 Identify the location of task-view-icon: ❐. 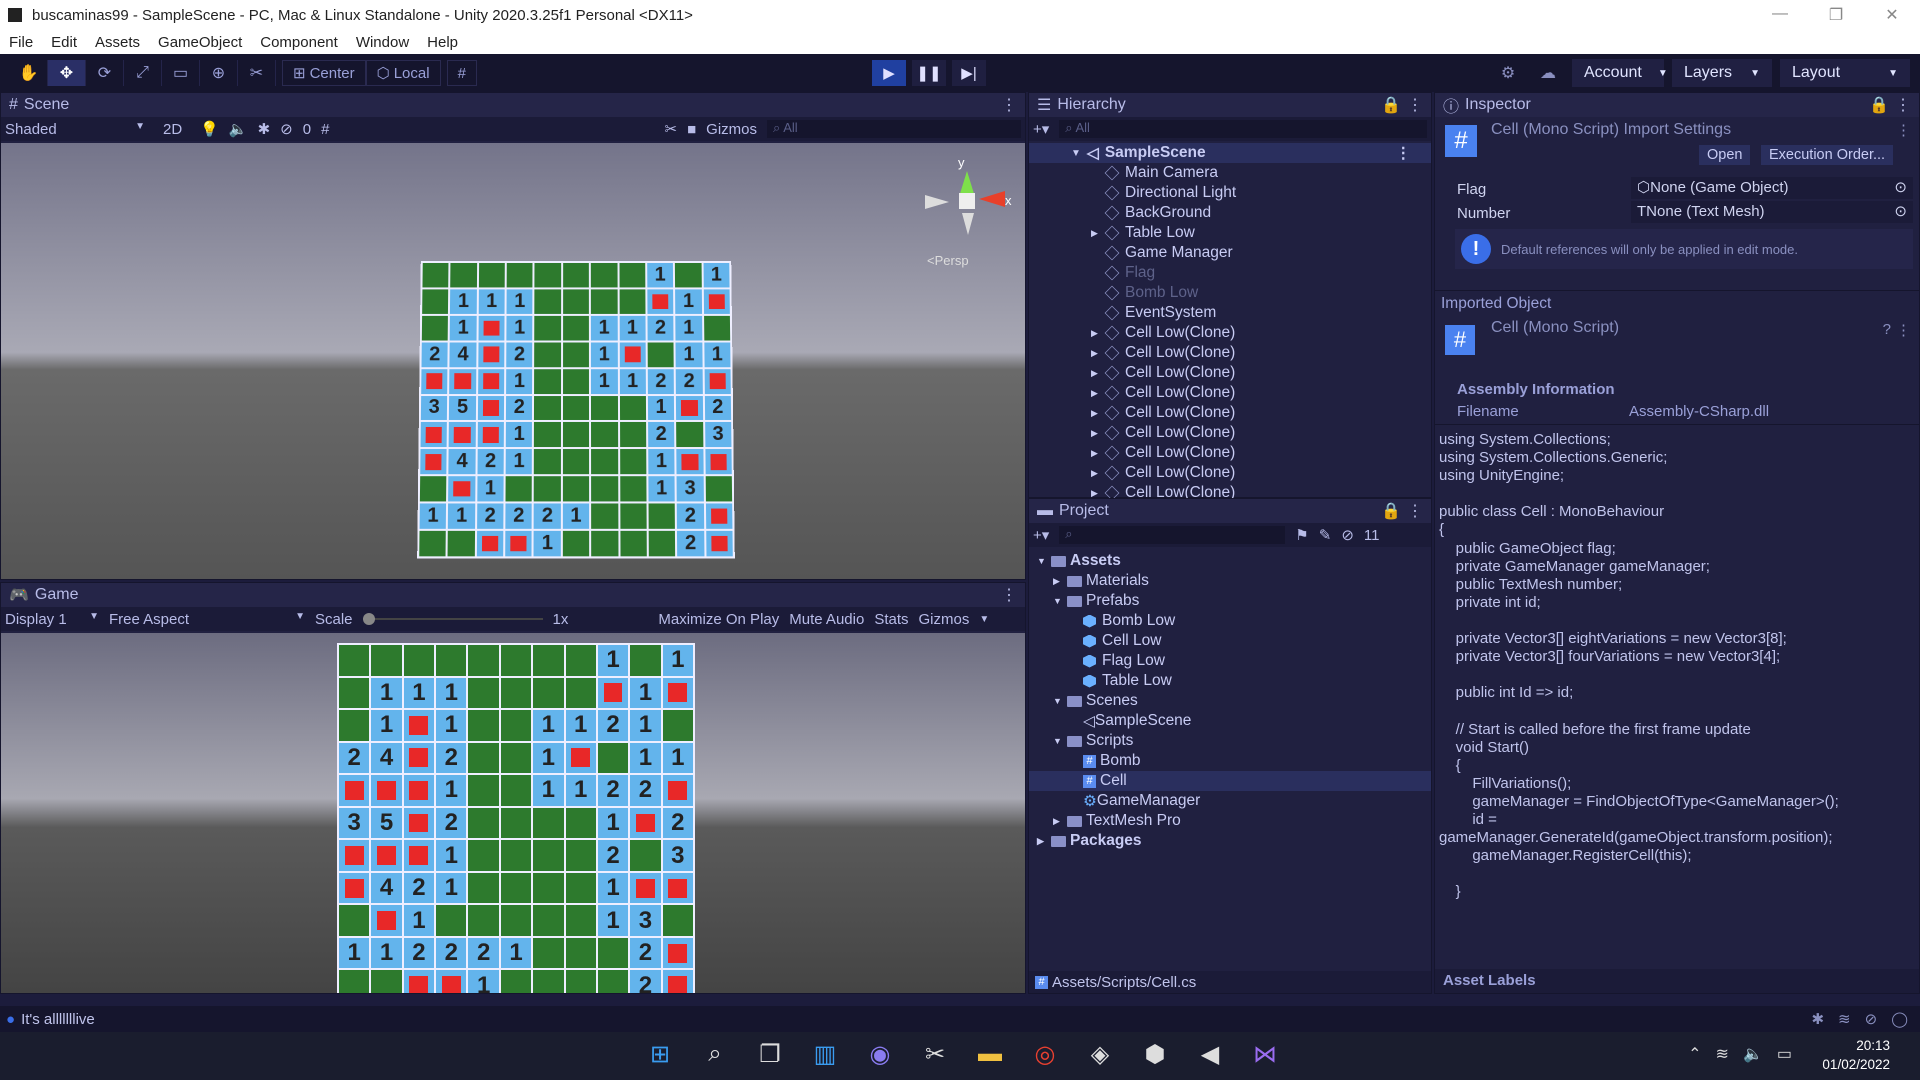
(770, 1054).